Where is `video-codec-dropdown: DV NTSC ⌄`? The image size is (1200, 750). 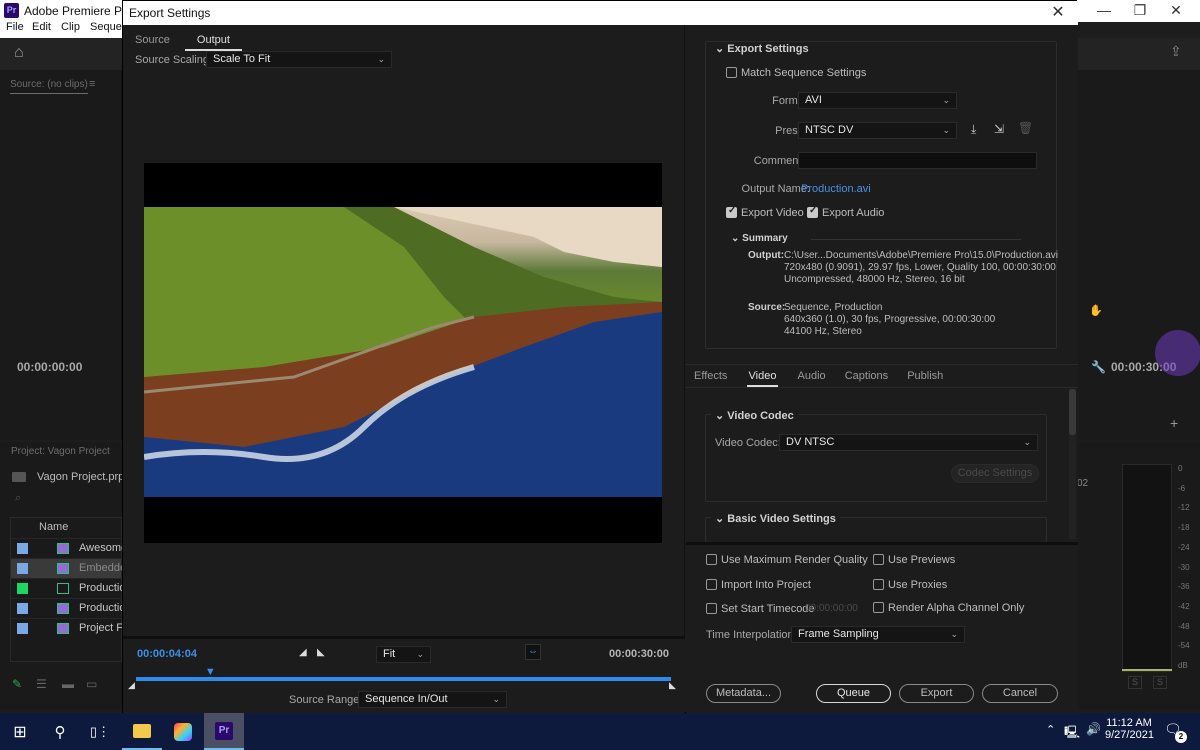
video-codec-dropdown: DV NTSC ⌄ is located at coordinates (908, 442).